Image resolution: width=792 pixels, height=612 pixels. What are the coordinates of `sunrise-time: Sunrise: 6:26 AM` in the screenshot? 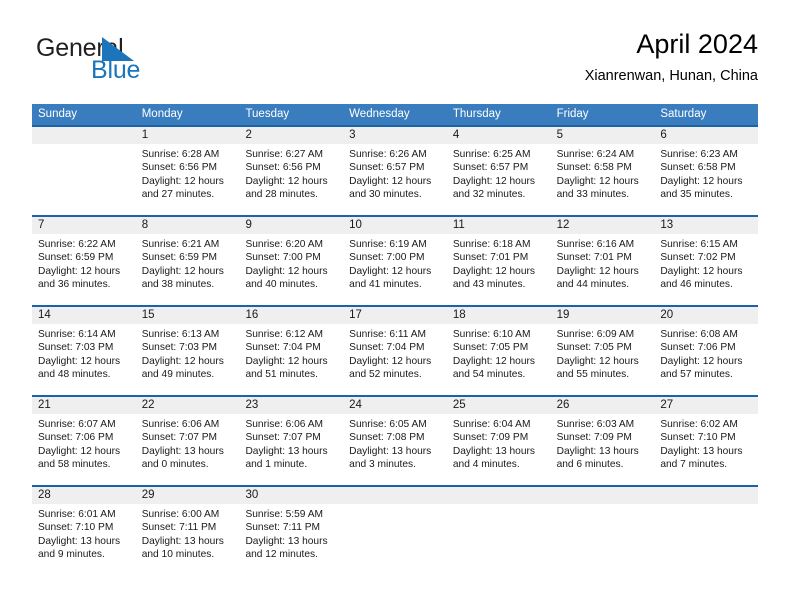 It's located at (388, 154).